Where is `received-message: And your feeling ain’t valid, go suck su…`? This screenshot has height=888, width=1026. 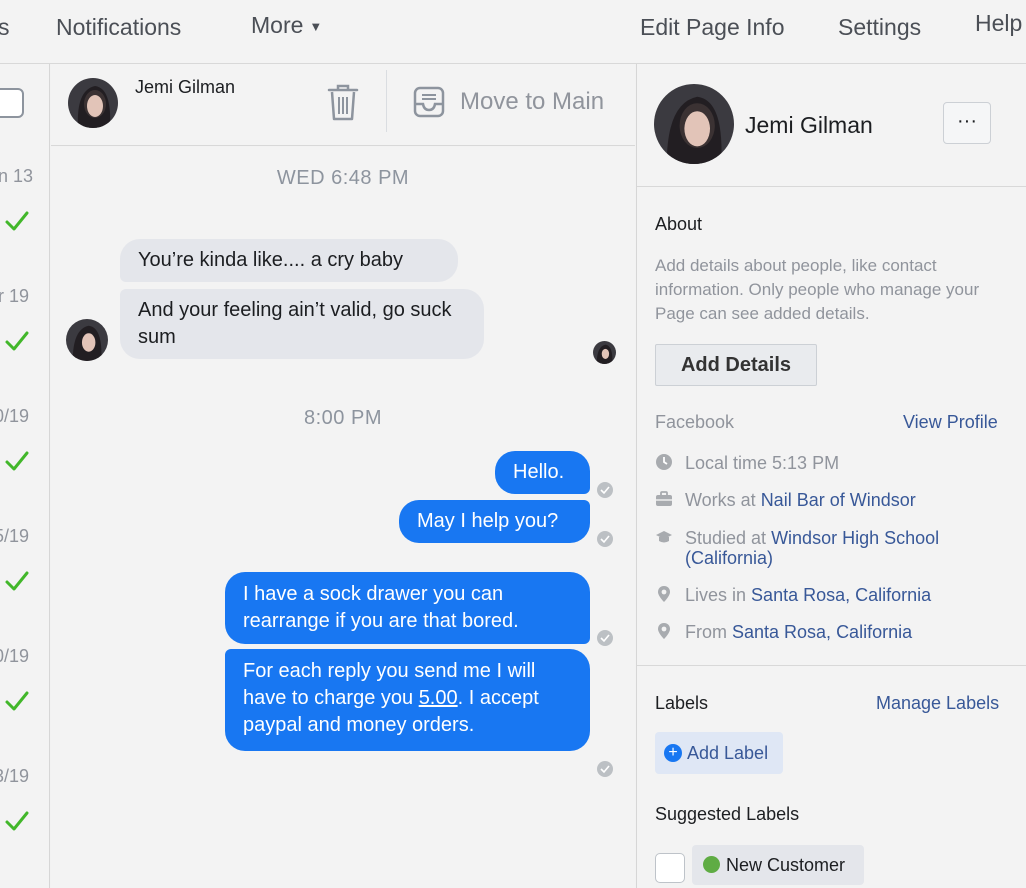 received-message: And your feeling ain’t valid, go suck su… is located at coordinates (302, 324).